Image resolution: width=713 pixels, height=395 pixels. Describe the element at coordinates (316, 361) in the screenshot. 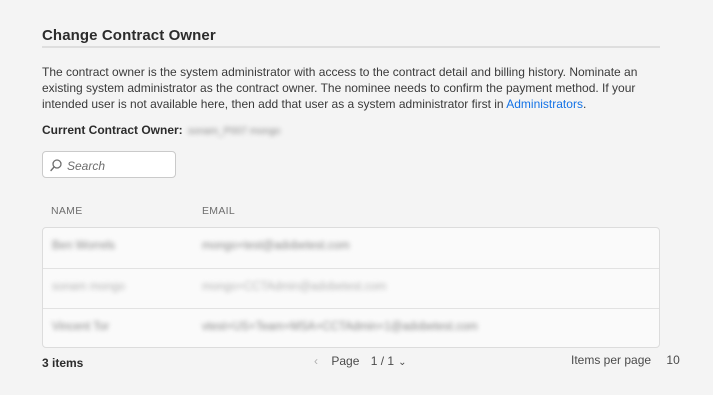

I see `chevron-left-icon: ‹` at that location.